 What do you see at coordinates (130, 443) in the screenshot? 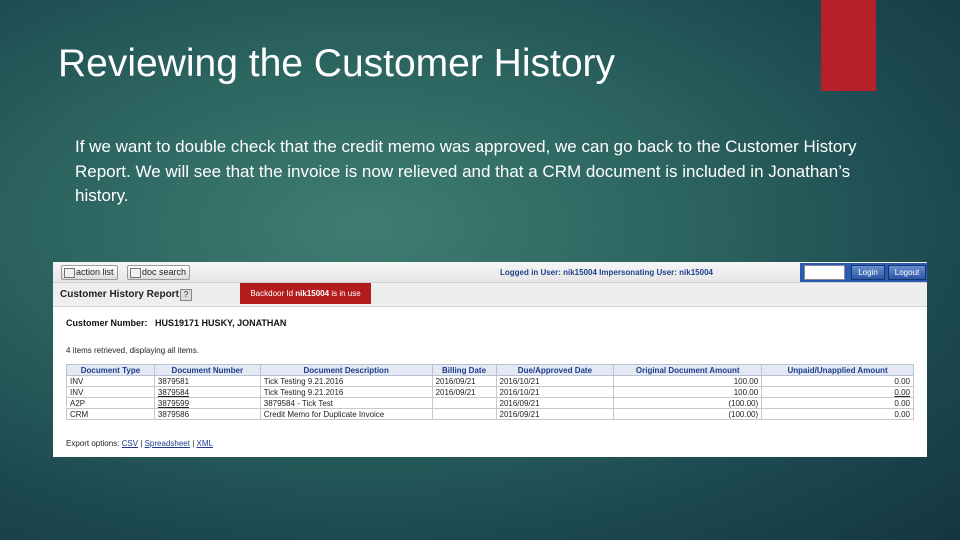
I see `export-csv-link: CSV` at bounding box center [130, 443].